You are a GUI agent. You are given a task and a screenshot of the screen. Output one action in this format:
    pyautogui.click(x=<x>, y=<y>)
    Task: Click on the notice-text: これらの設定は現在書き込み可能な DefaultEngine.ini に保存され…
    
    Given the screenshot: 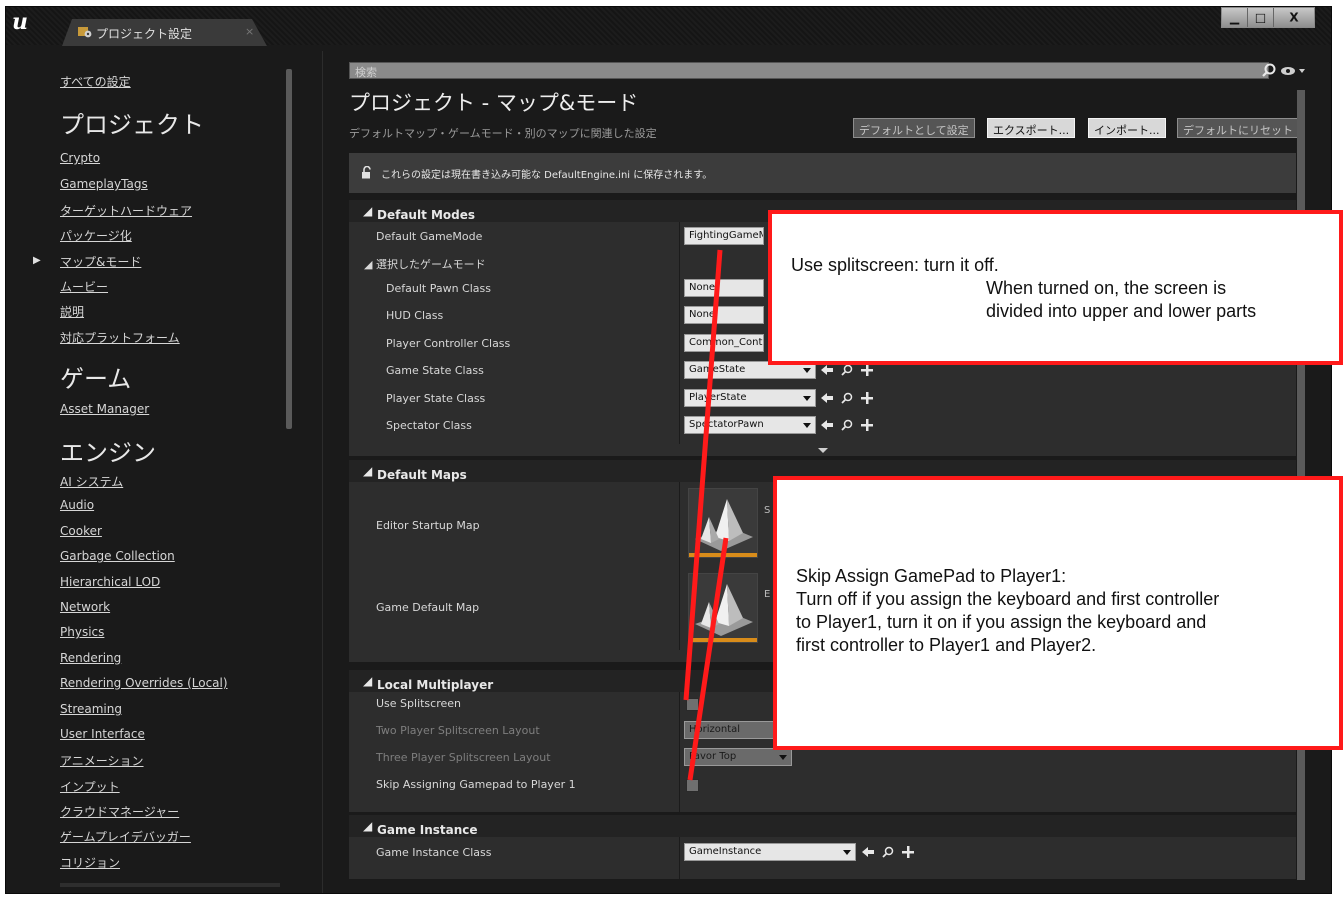 What is the action you would take?
    pyautogui.click(x=547, y=175)
    